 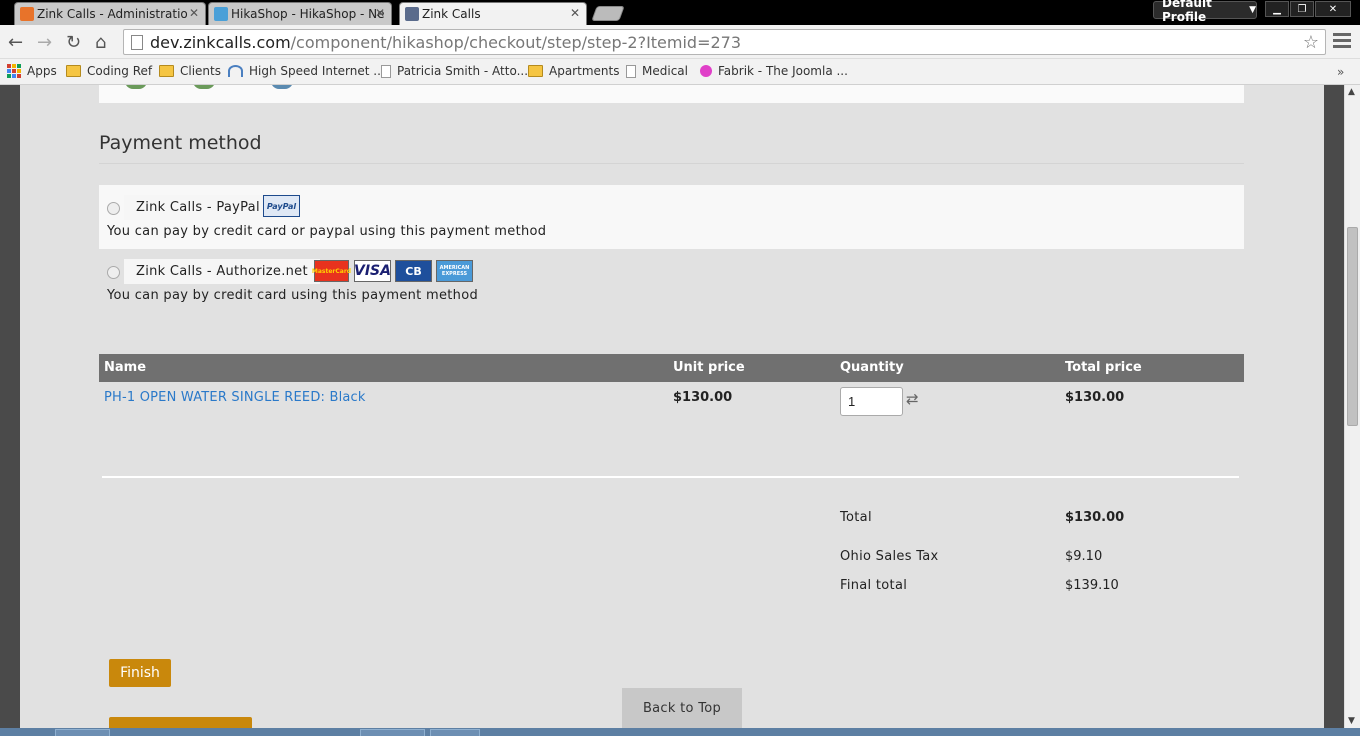 What do you see at coordinates (1352, 326) in the screenshot?
I see `scrollbar-thumb` at bounding box center [1352, 326].